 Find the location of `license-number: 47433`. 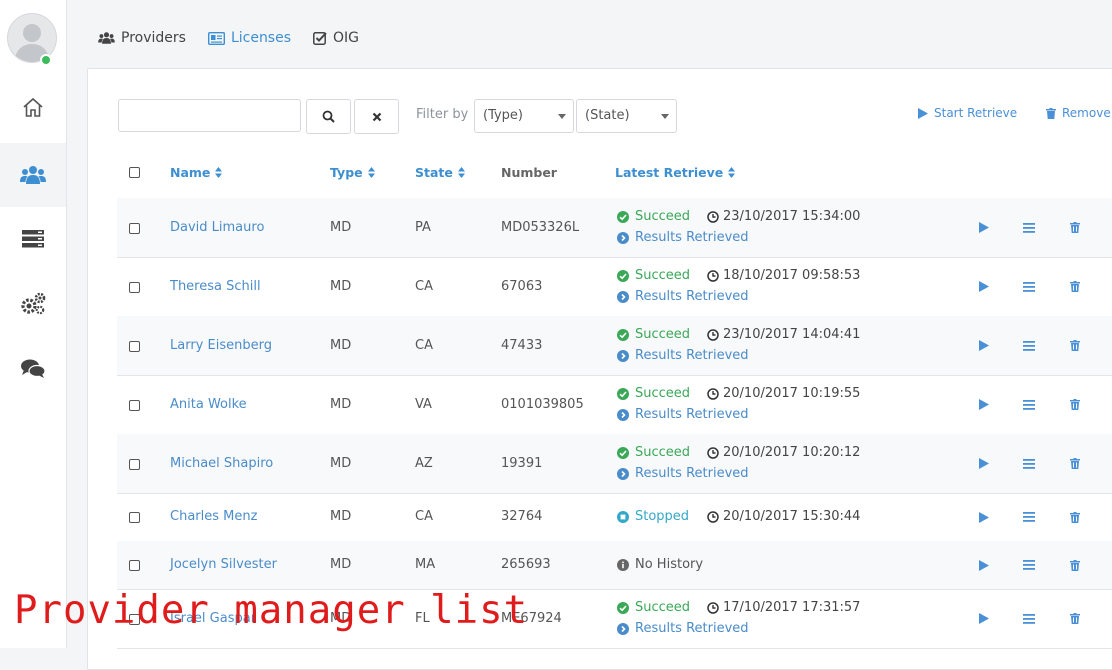

license-number: 47433 is located at coordinates (522, 345).